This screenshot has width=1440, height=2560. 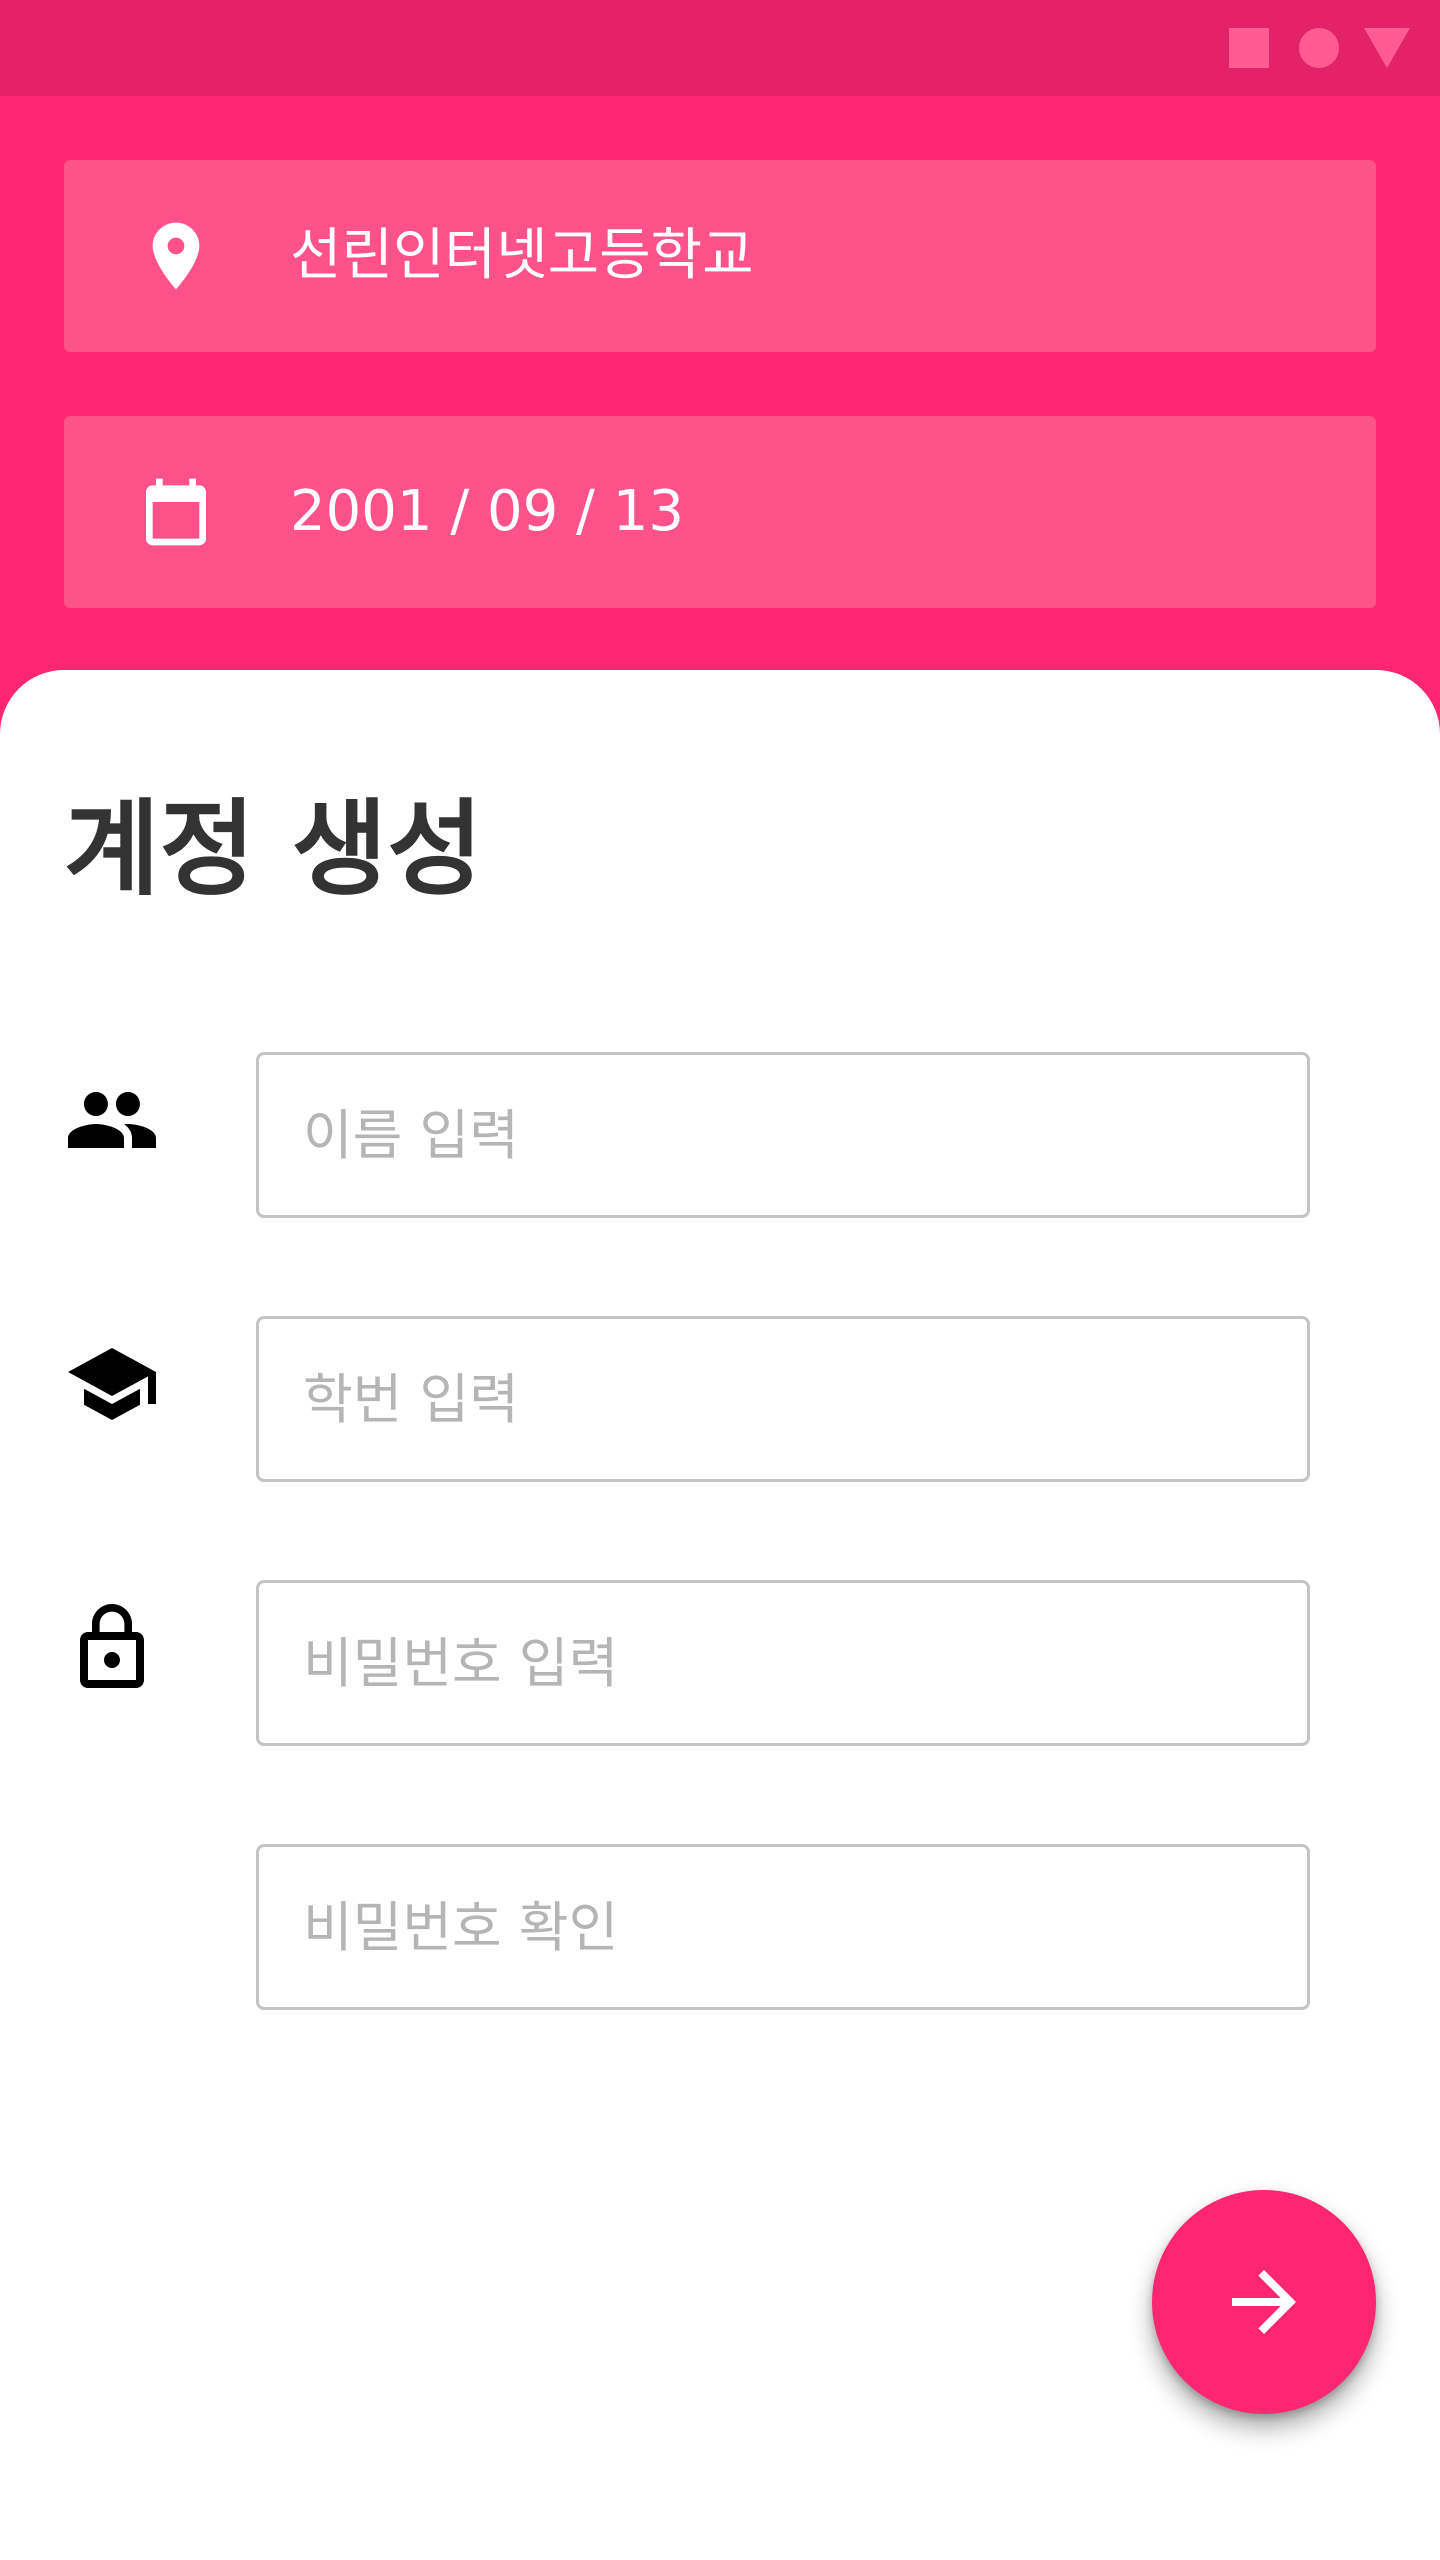 I want to click on calendar-icon, so click(x=176, y=512).